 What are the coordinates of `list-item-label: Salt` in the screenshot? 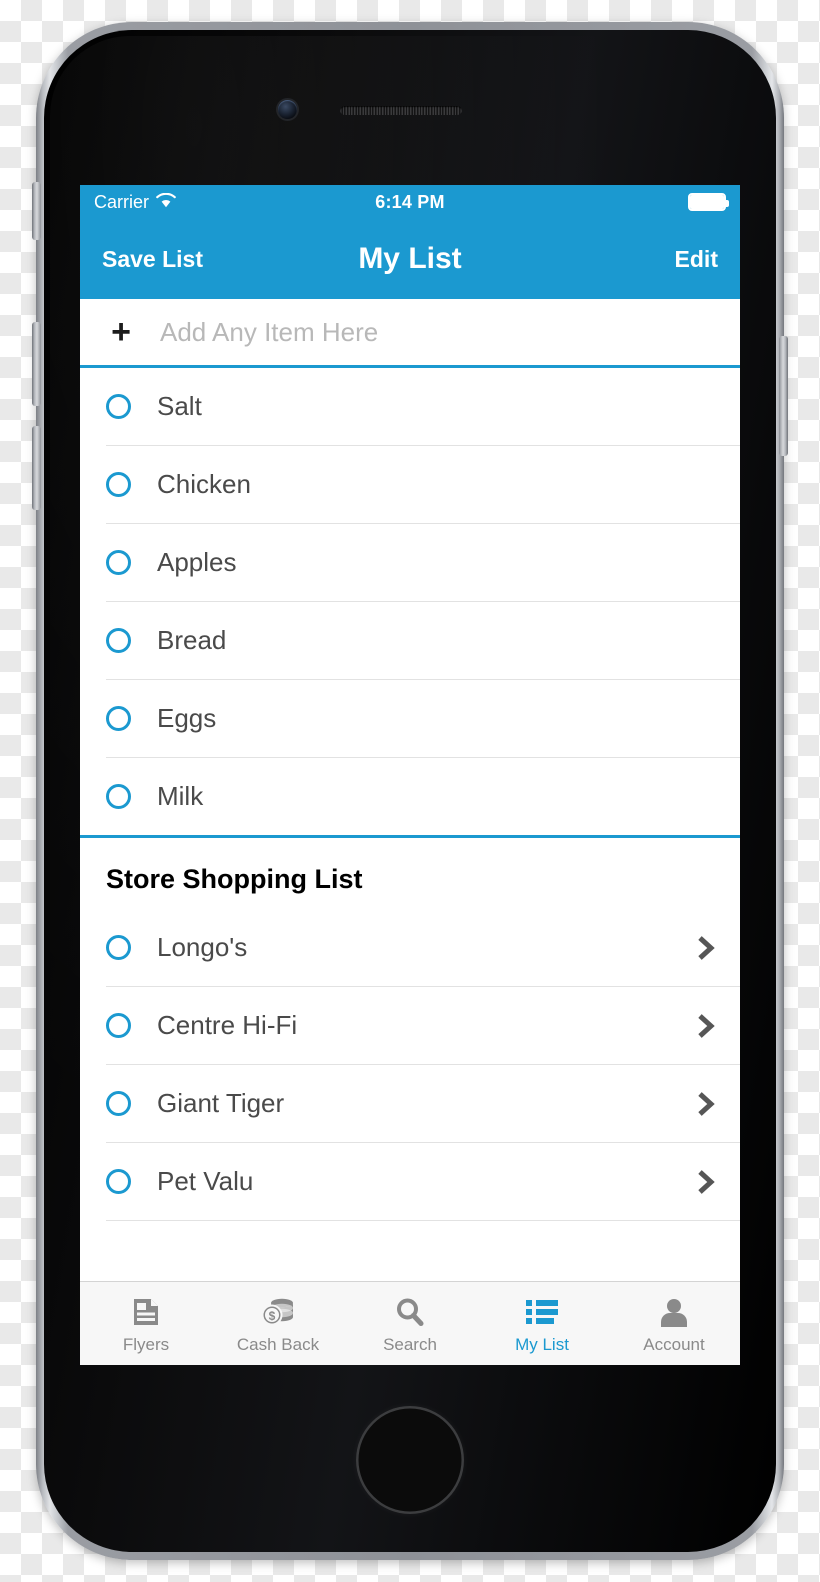 It's located at (179, 406).